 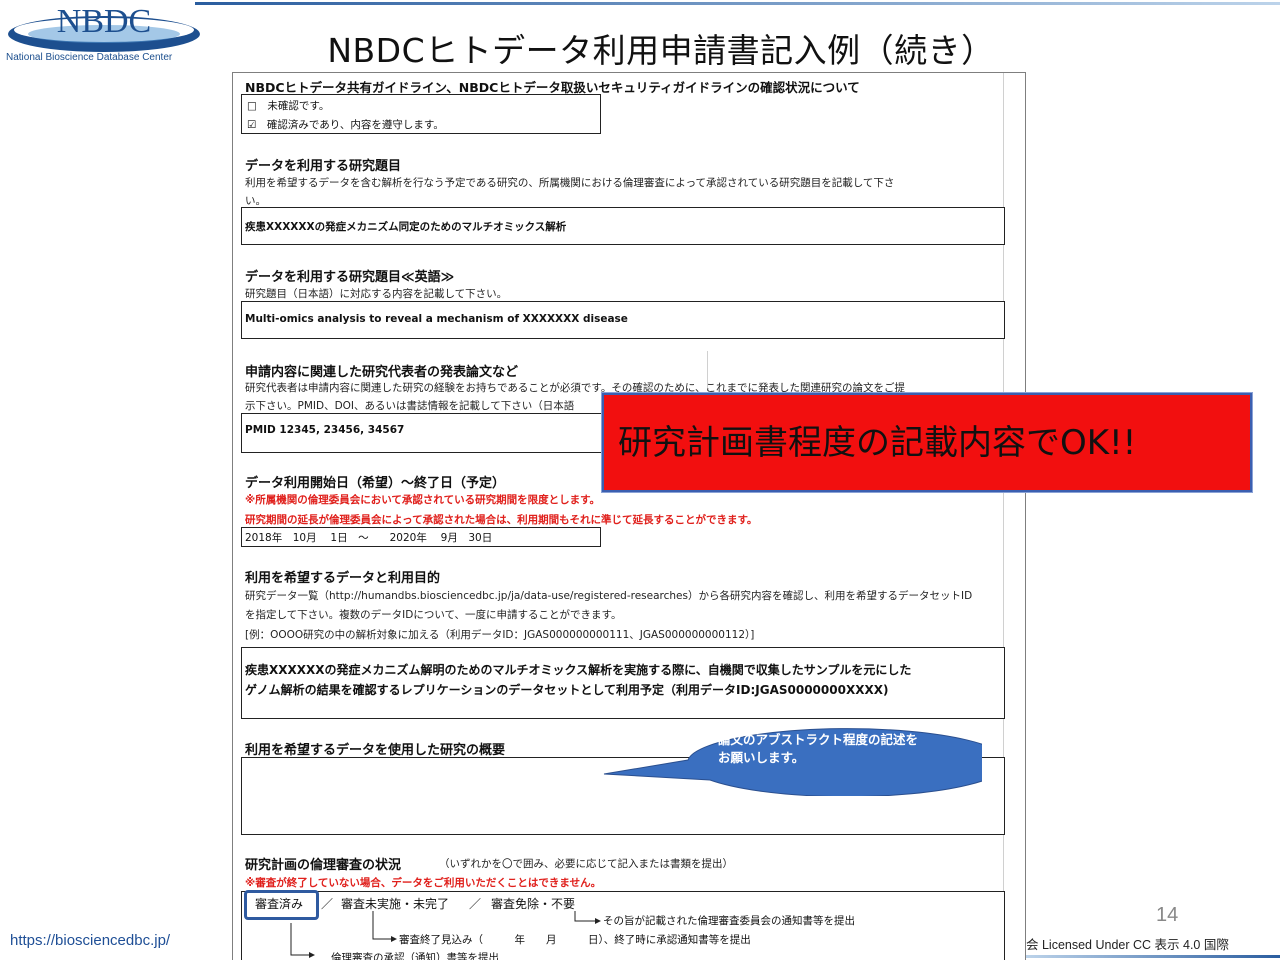 What do you see at coordinates (533, 903) in the screenshot?
I see `ethics-option-exempt: 審査免除・不要` at bounding box center [533, 903].